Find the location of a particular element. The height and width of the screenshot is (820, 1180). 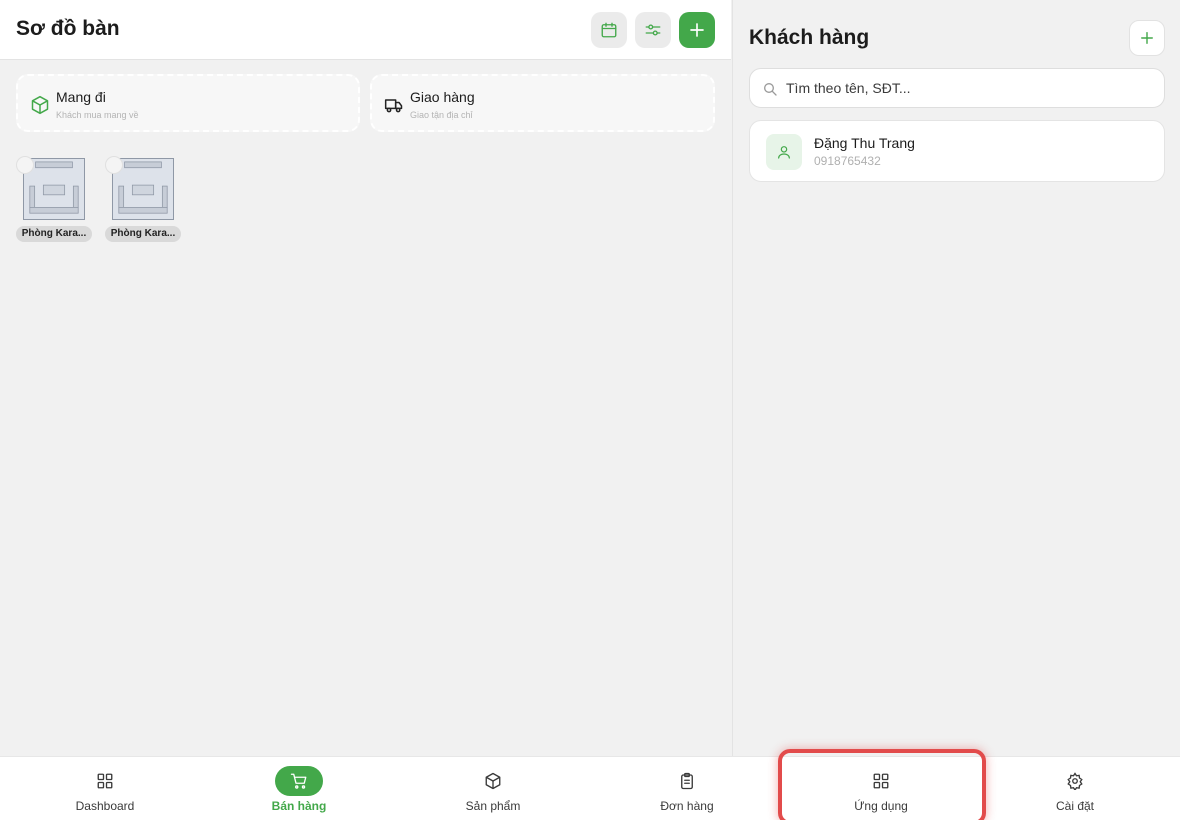

avatar is located at coordinates (784, 152).